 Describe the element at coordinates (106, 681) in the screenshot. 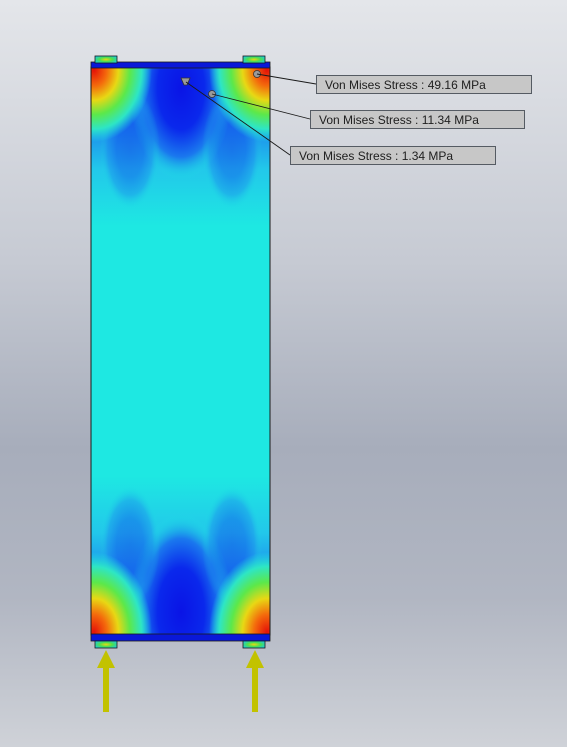

I see `load-arrow-left-icon` at that location.